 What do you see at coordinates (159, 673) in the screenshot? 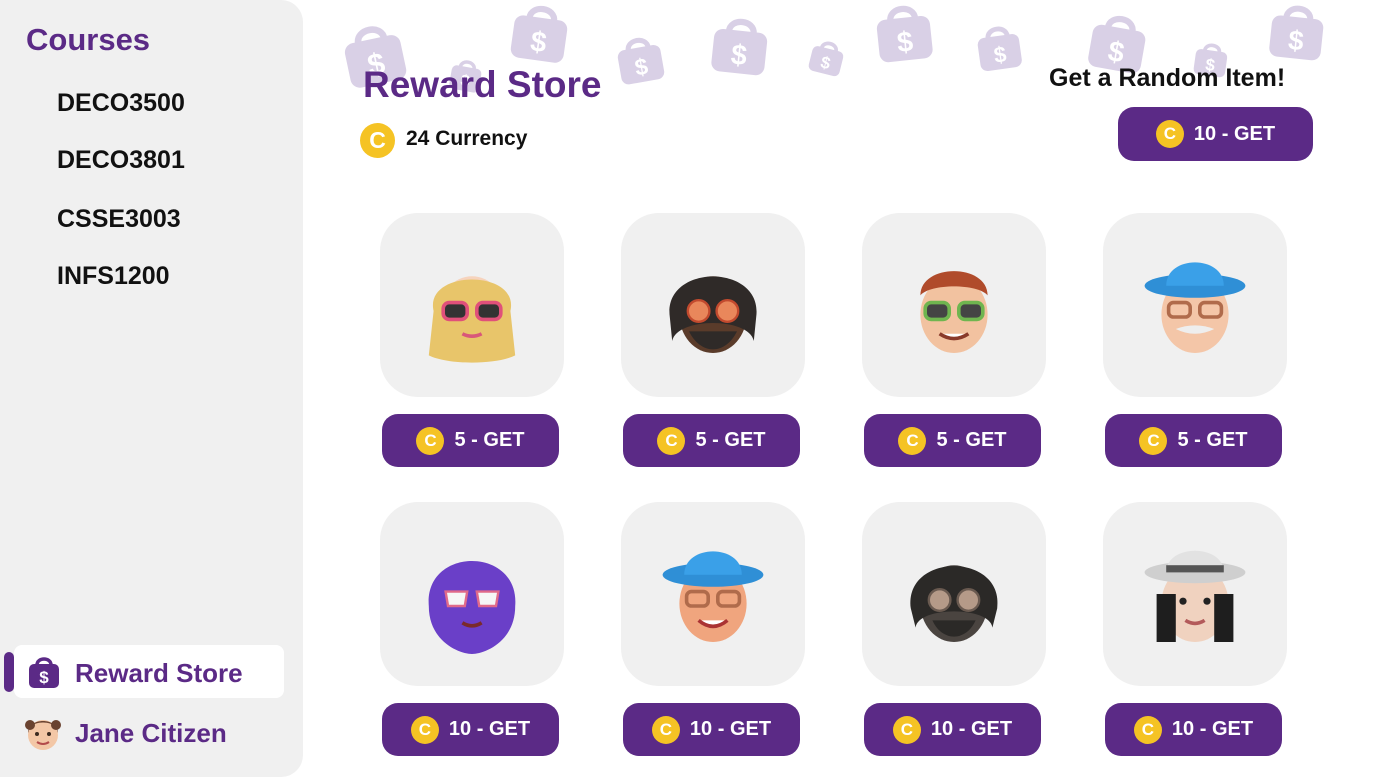
I see `nav-label-reward-store: Reward Store` at bounding box center [159, 673].